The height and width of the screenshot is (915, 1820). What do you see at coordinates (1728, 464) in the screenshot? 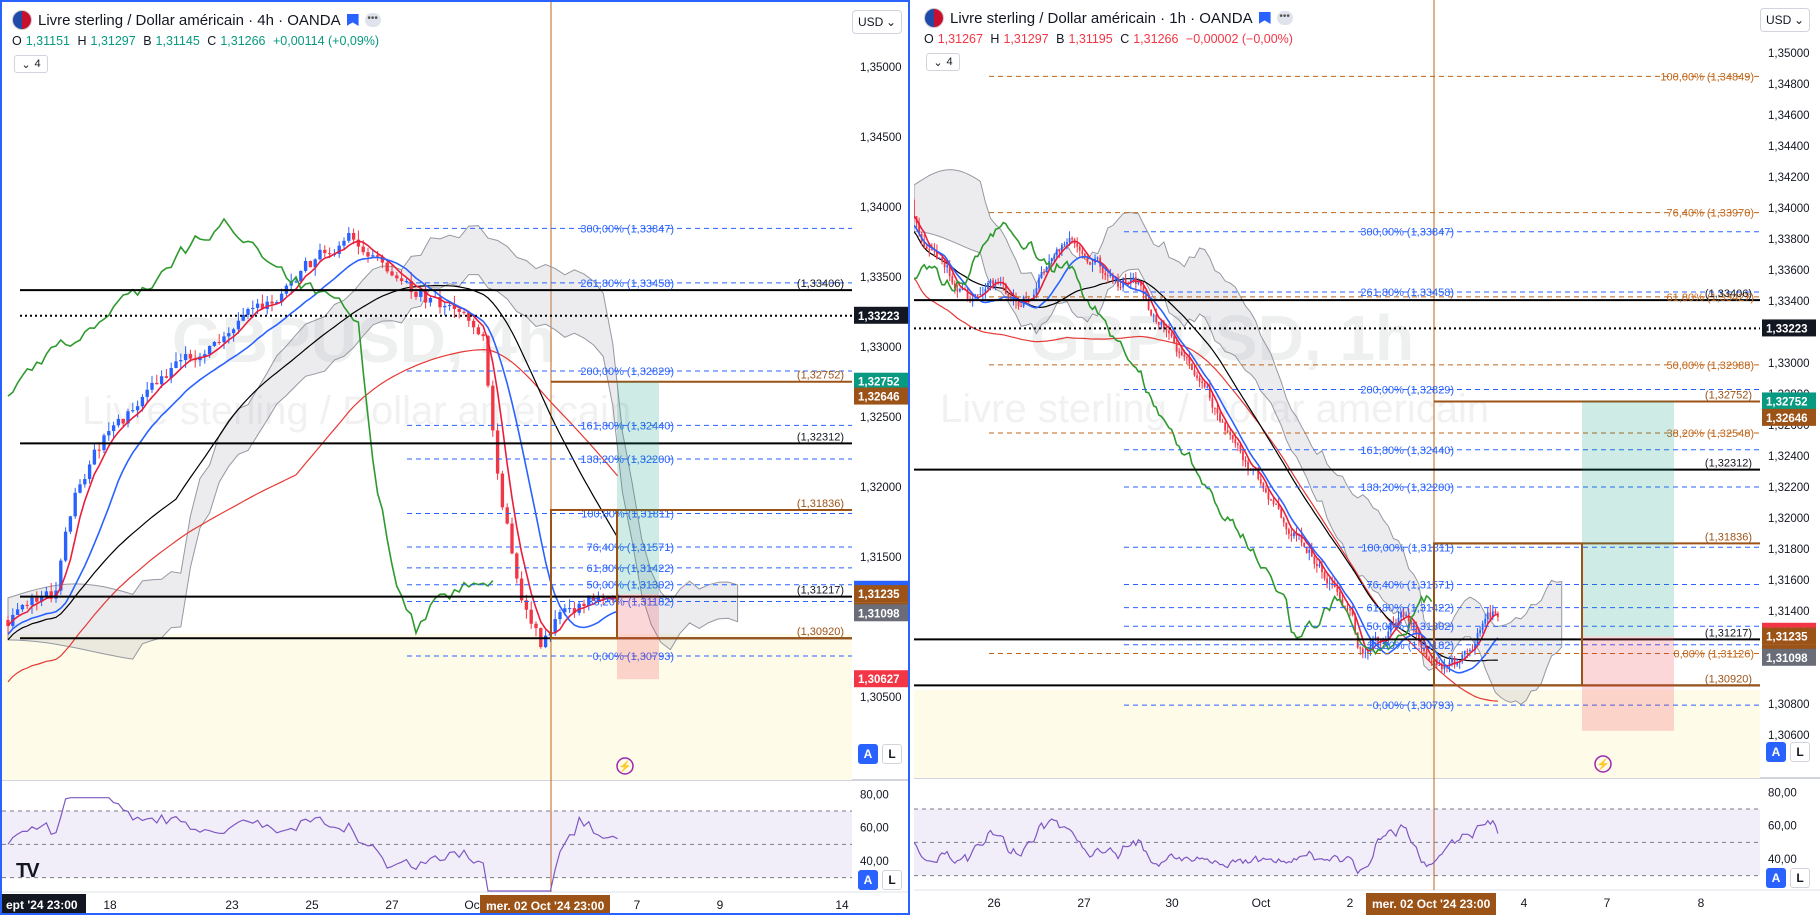
I see `level-label: (1,32312)` at bounding box center [1728, 464].